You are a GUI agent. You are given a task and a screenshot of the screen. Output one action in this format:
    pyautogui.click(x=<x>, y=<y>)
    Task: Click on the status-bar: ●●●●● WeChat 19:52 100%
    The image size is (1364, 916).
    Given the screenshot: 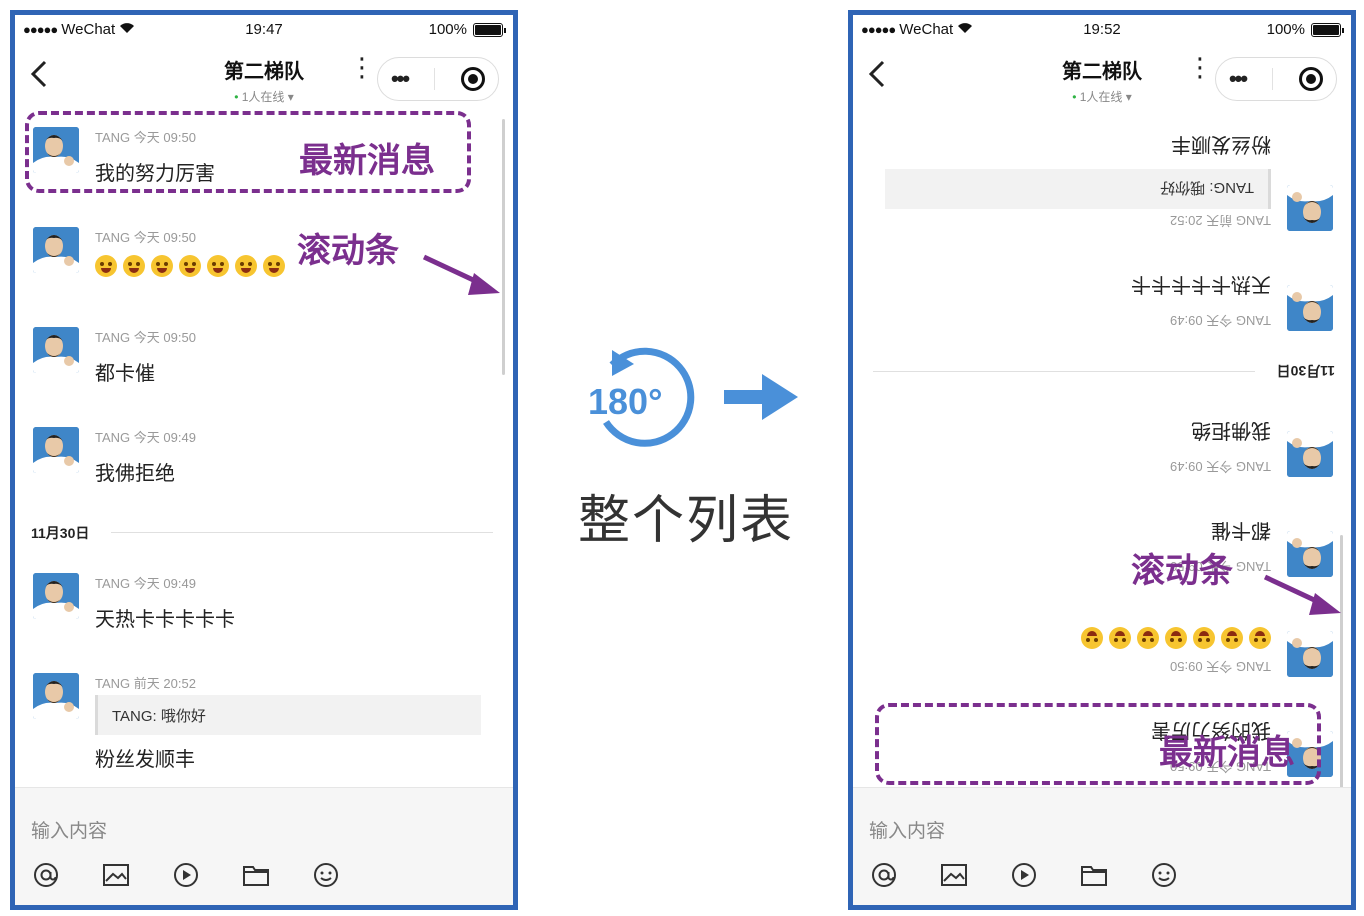 What is the action you would take?
    pyautogui.click(x=1102, y=30)
    